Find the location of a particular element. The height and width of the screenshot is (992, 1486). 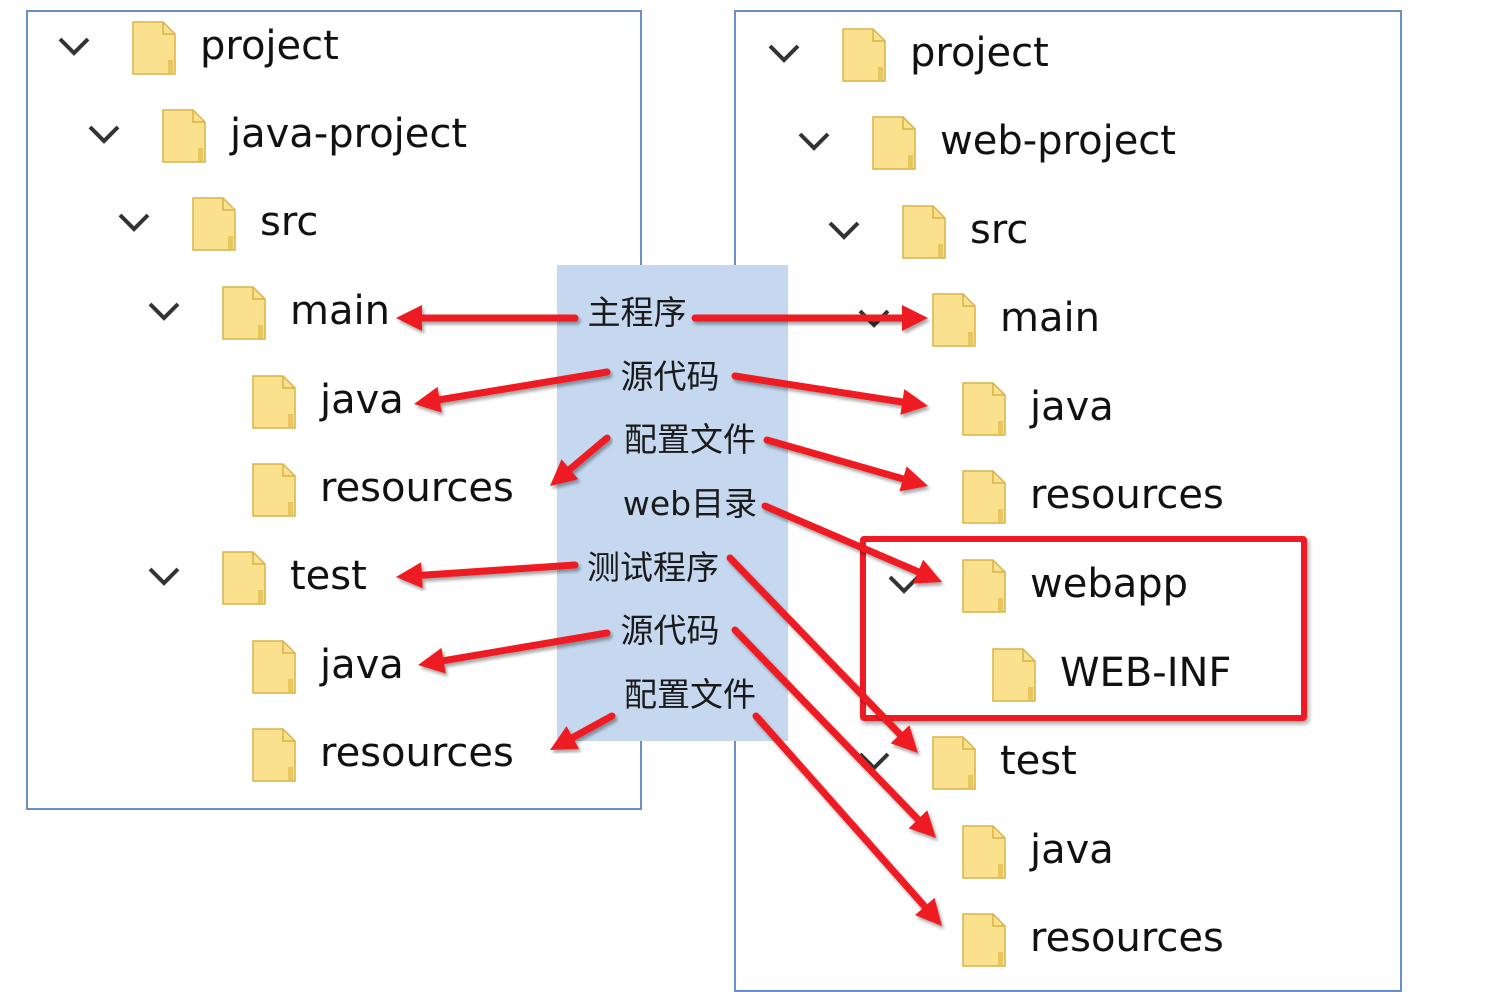

group-label: 测试程序 is located at coordinates (653, 567).